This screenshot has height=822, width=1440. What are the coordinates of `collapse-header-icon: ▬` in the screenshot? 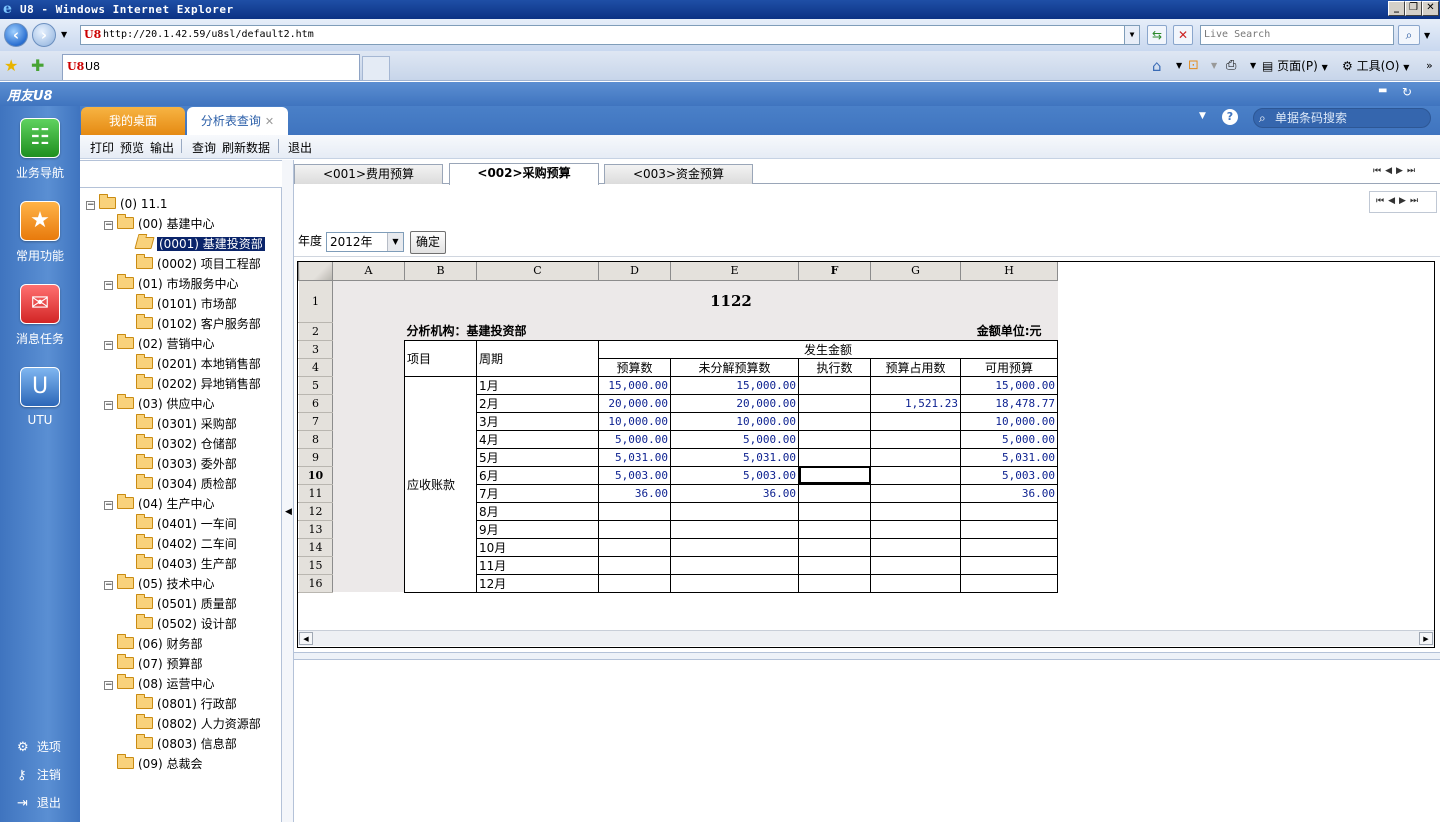 It's located at (1382, 90).